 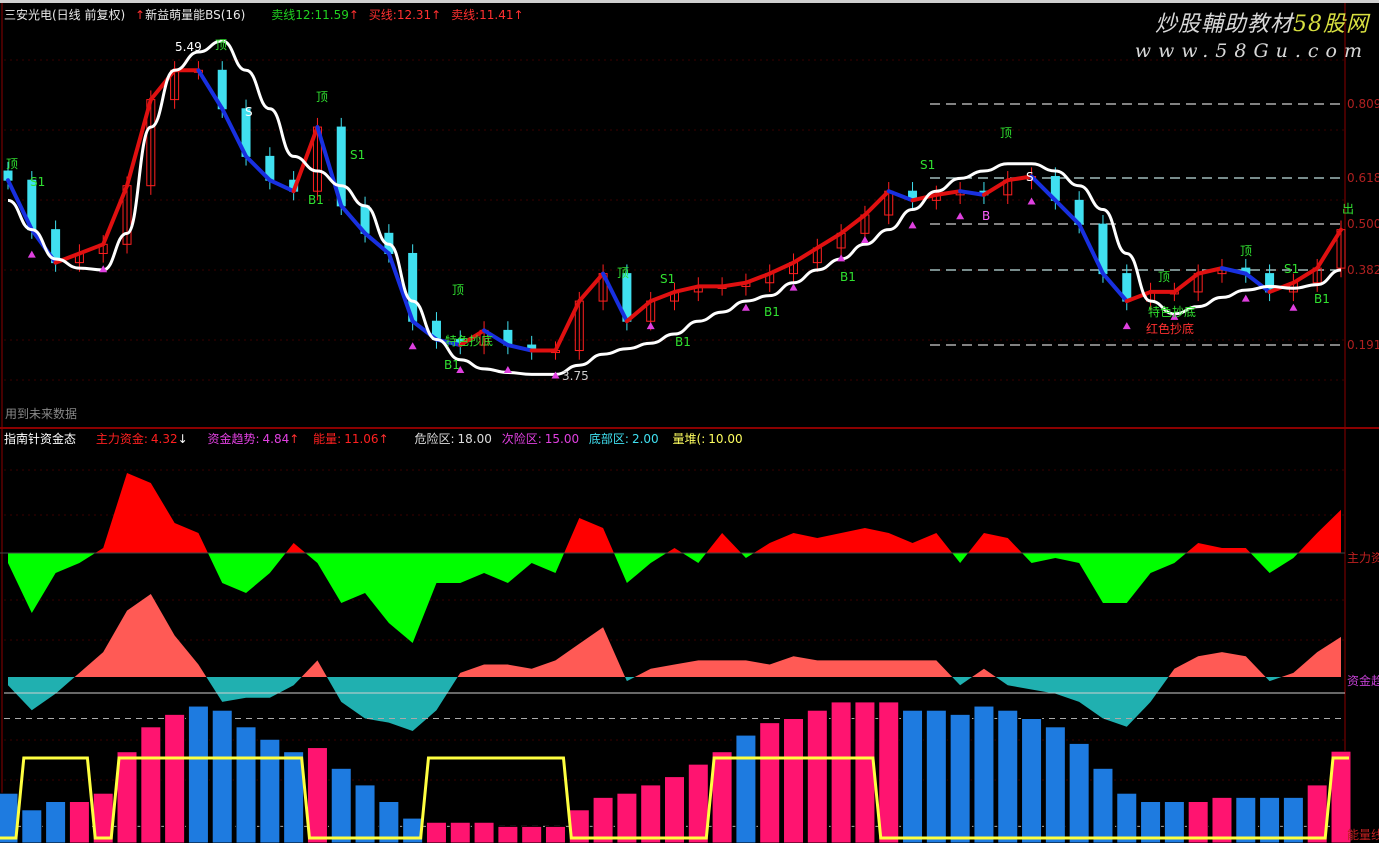 I want to click on line3-value: 11.41, so click(x=496, y=15).